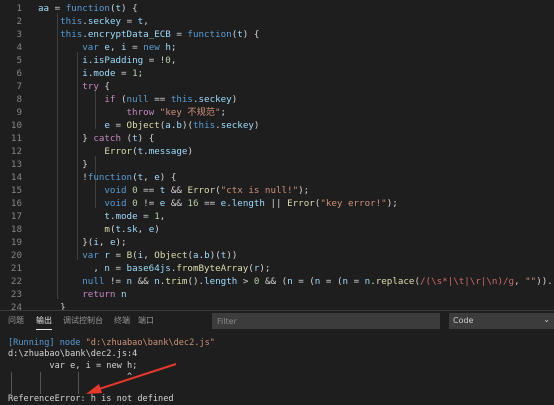 This screenshot has height=405, width=554. I want to click on line-number: 7, so click(19, 86).